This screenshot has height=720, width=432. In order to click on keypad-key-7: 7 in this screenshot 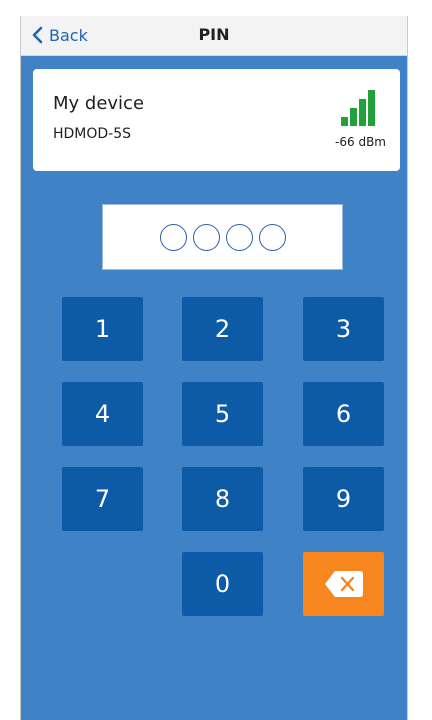, I will do `click(102, 499)`.